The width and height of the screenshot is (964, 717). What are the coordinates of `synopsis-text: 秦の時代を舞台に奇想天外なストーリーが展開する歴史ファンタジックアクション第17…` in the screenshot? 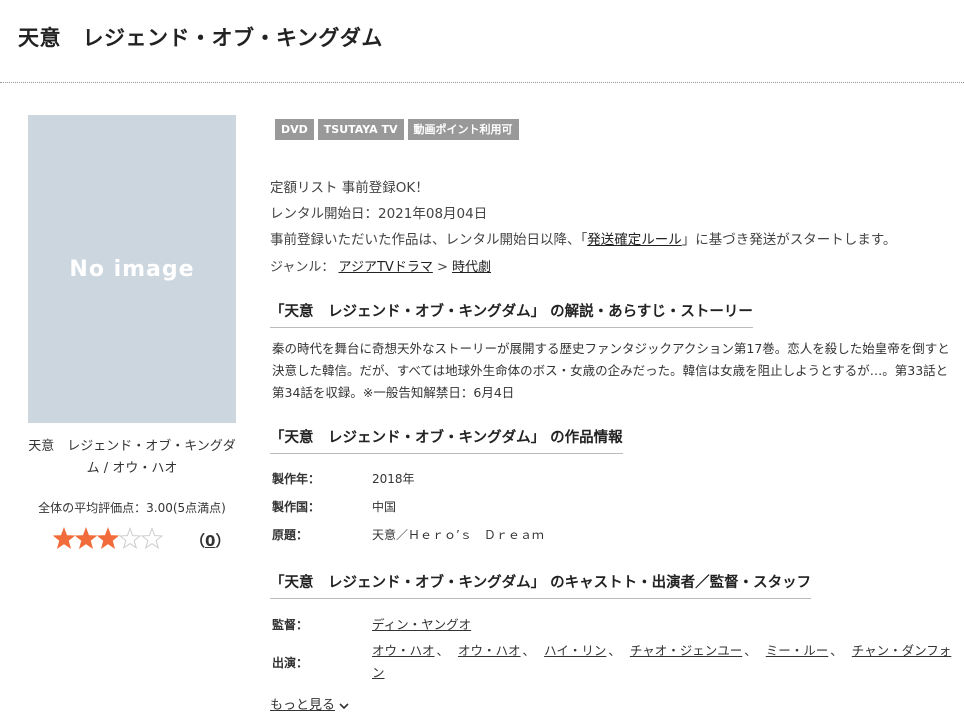 It's located at (611, 370).